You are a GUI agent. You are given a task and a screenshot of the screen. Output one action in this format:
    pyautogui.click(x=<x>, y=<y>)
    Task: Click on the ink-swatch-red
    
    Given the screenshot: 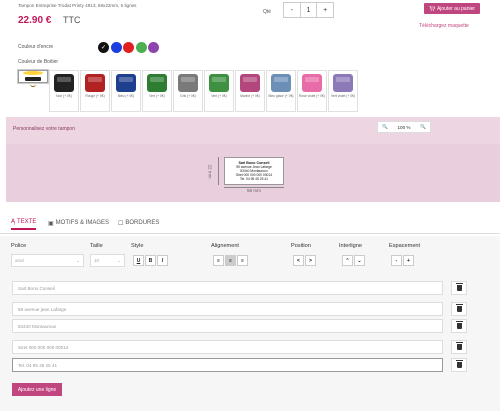 What is the action you would take?
    pyautogui.click(x=128, y=47)
    